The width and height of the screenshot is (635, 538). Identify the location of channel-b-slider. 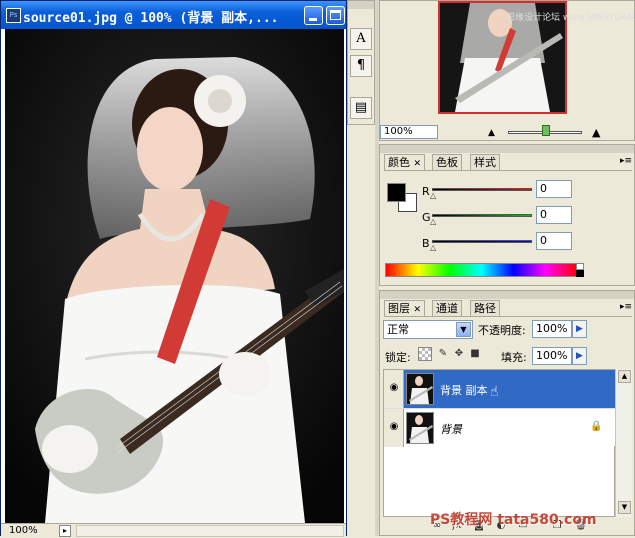
(482, 241).